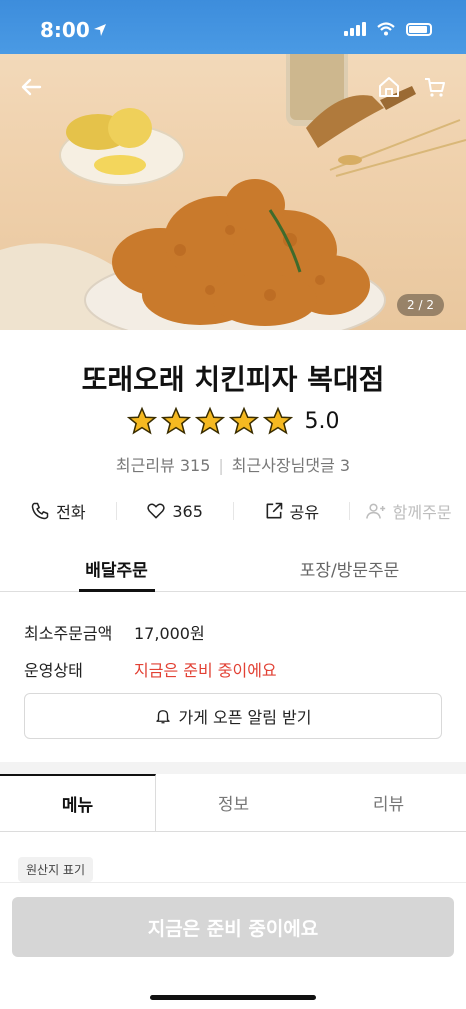 This screenshot has height=1009, width=466. What do you see at coordinates (205, 670) in the screenshot?
I see `store-status-value: 지금은 준비 중이에요` at bounding box center [205, 670].